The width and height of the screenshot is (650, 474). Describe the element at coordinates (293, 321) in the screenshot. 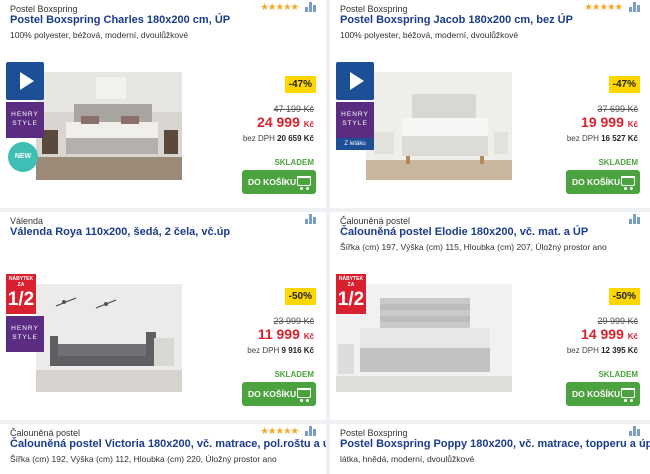

I see `old-price: 23 999 Kč` at that location.